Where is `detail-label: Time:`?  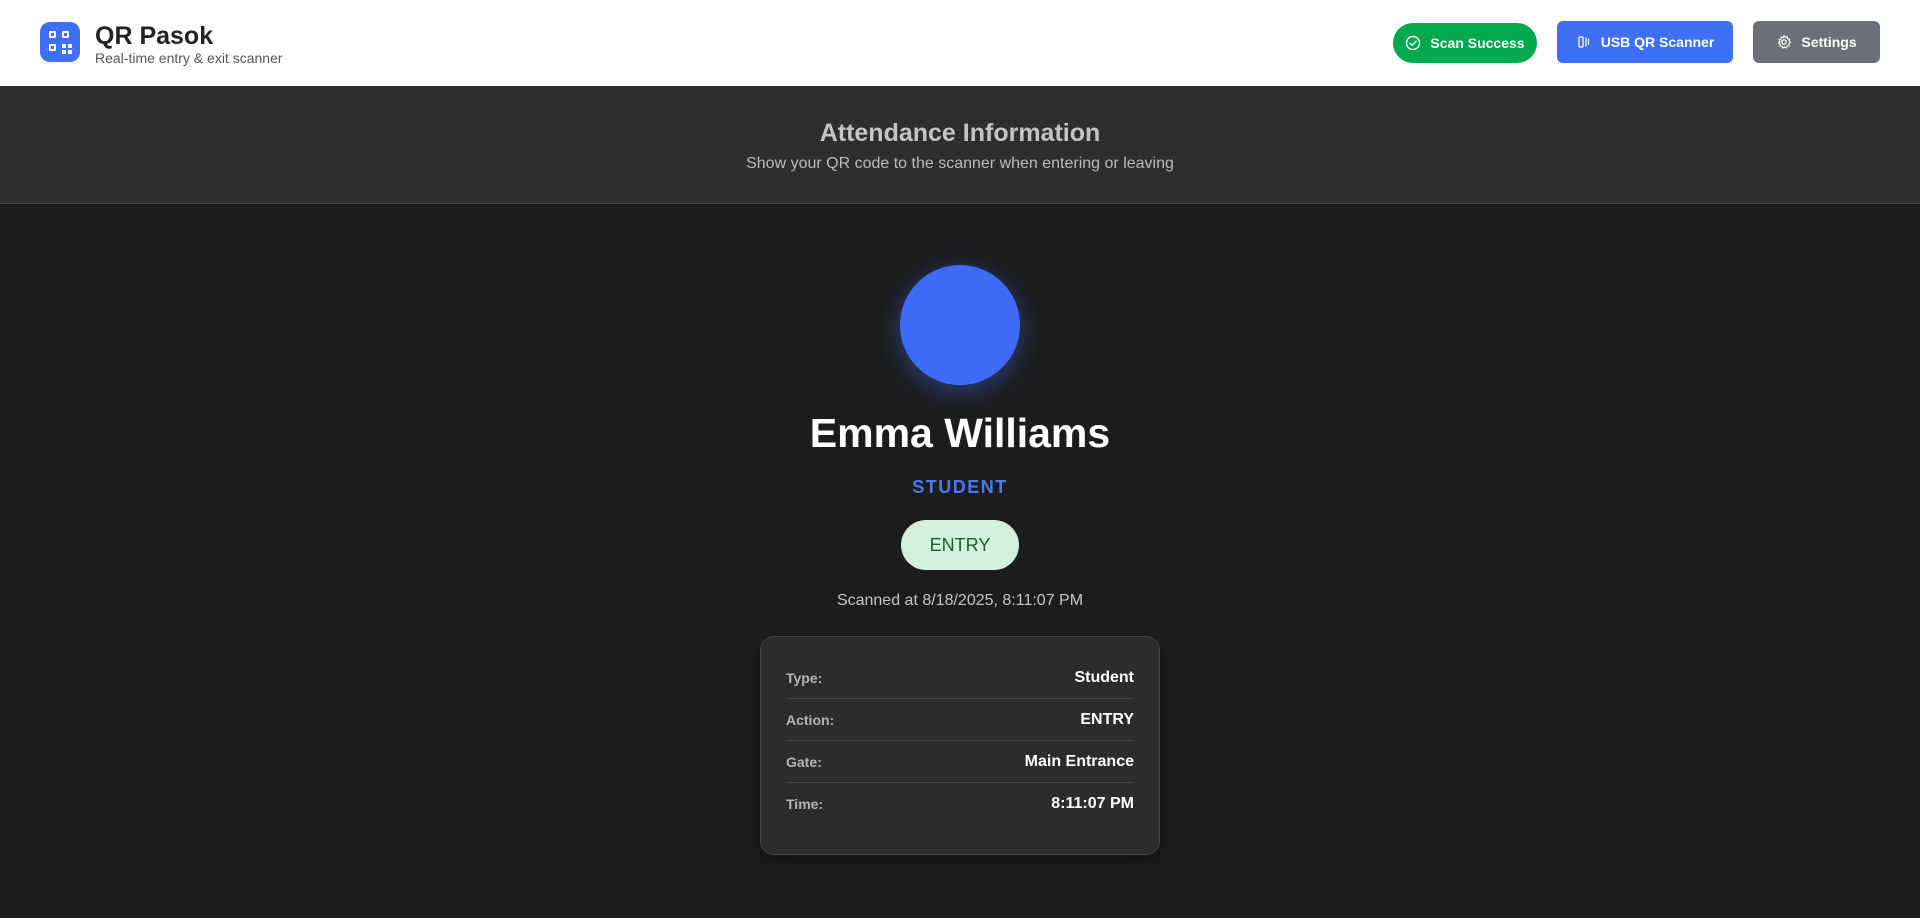
detail-label: Time: is located at coordinates (805, 804).